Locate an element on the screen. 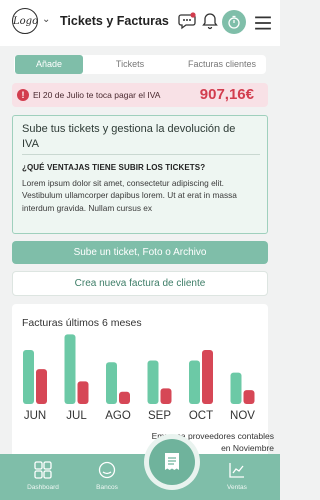  sales-icon is located at coordinates (236, 470).